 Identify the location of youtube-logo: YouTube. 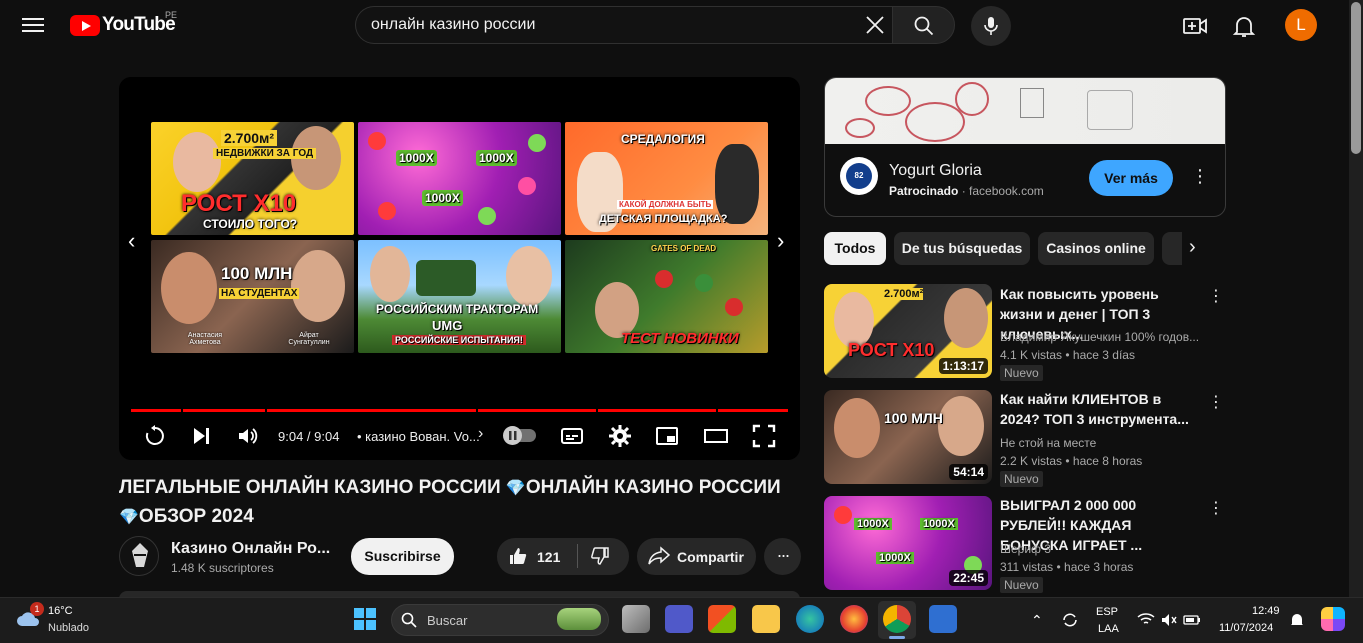
(123, 25).